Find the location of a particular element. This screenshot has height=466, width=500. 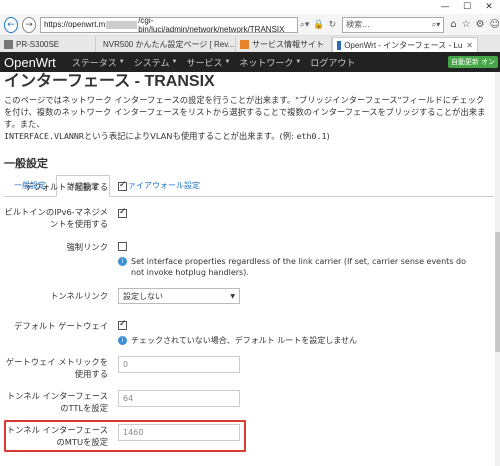

section-title: 一般設定 is located at coordinates (26, 163).